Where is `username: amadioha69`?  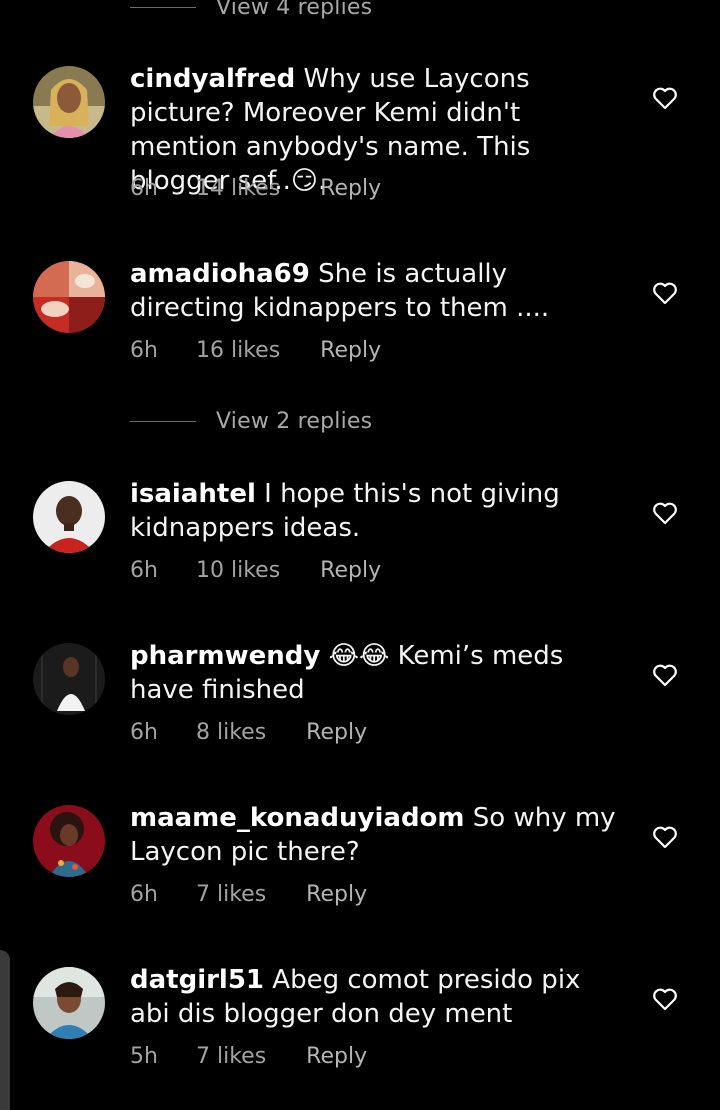
username: amadioha69 is located at coordinates (220, 274).